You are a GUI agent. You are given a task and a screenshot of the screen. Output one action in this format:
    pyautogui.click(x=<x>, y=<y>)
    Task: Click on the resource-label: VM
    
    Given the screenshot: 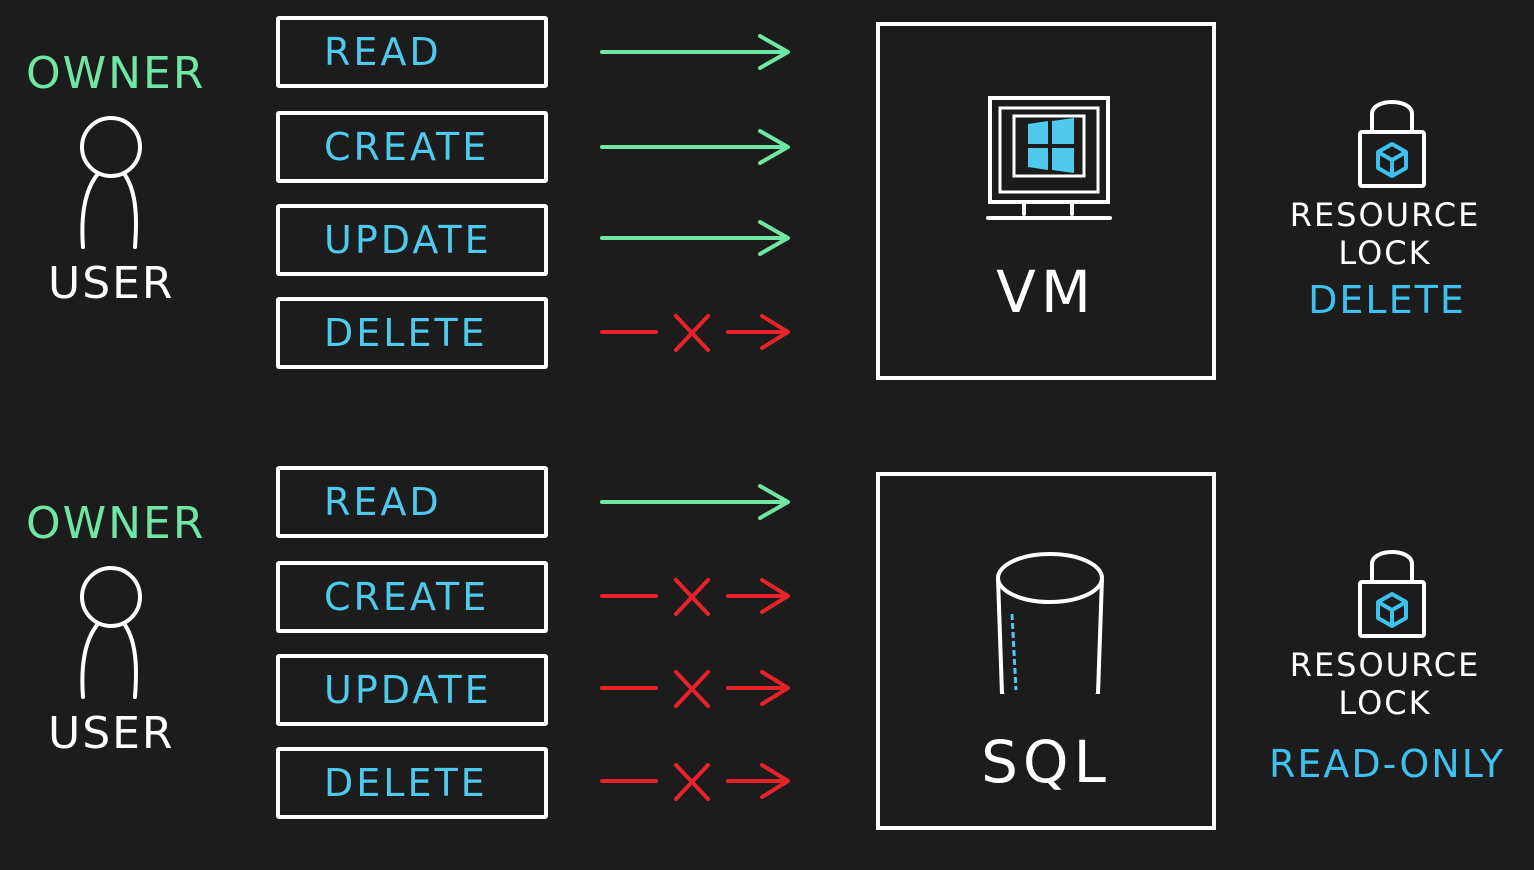 What is the action you would take?
    pyautogui.click(x=1046, y=292)
    